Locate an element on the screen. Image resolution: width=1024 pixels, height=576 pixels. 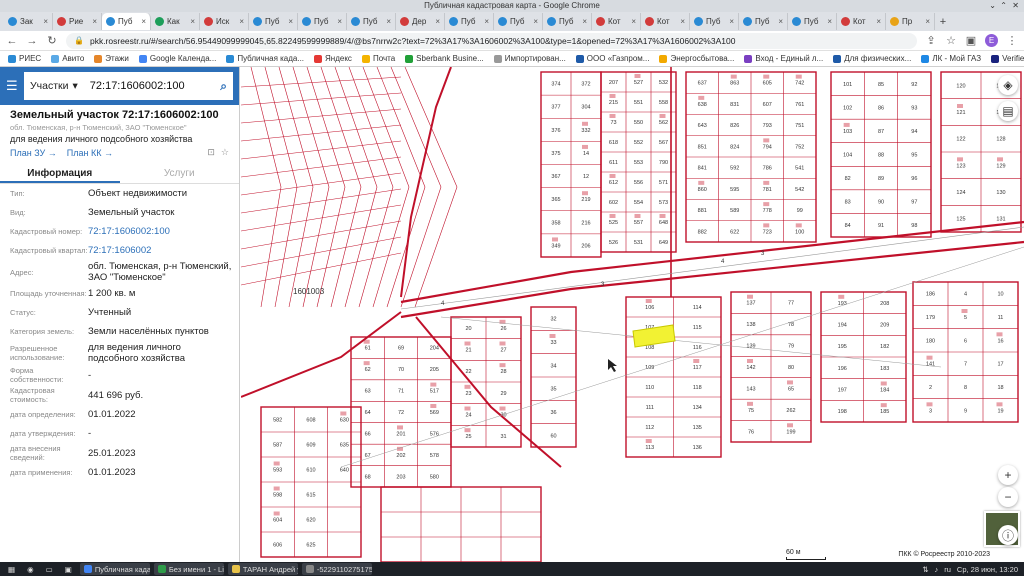
search-type-select: Участки ▾ is located at coordinates (57, 86).